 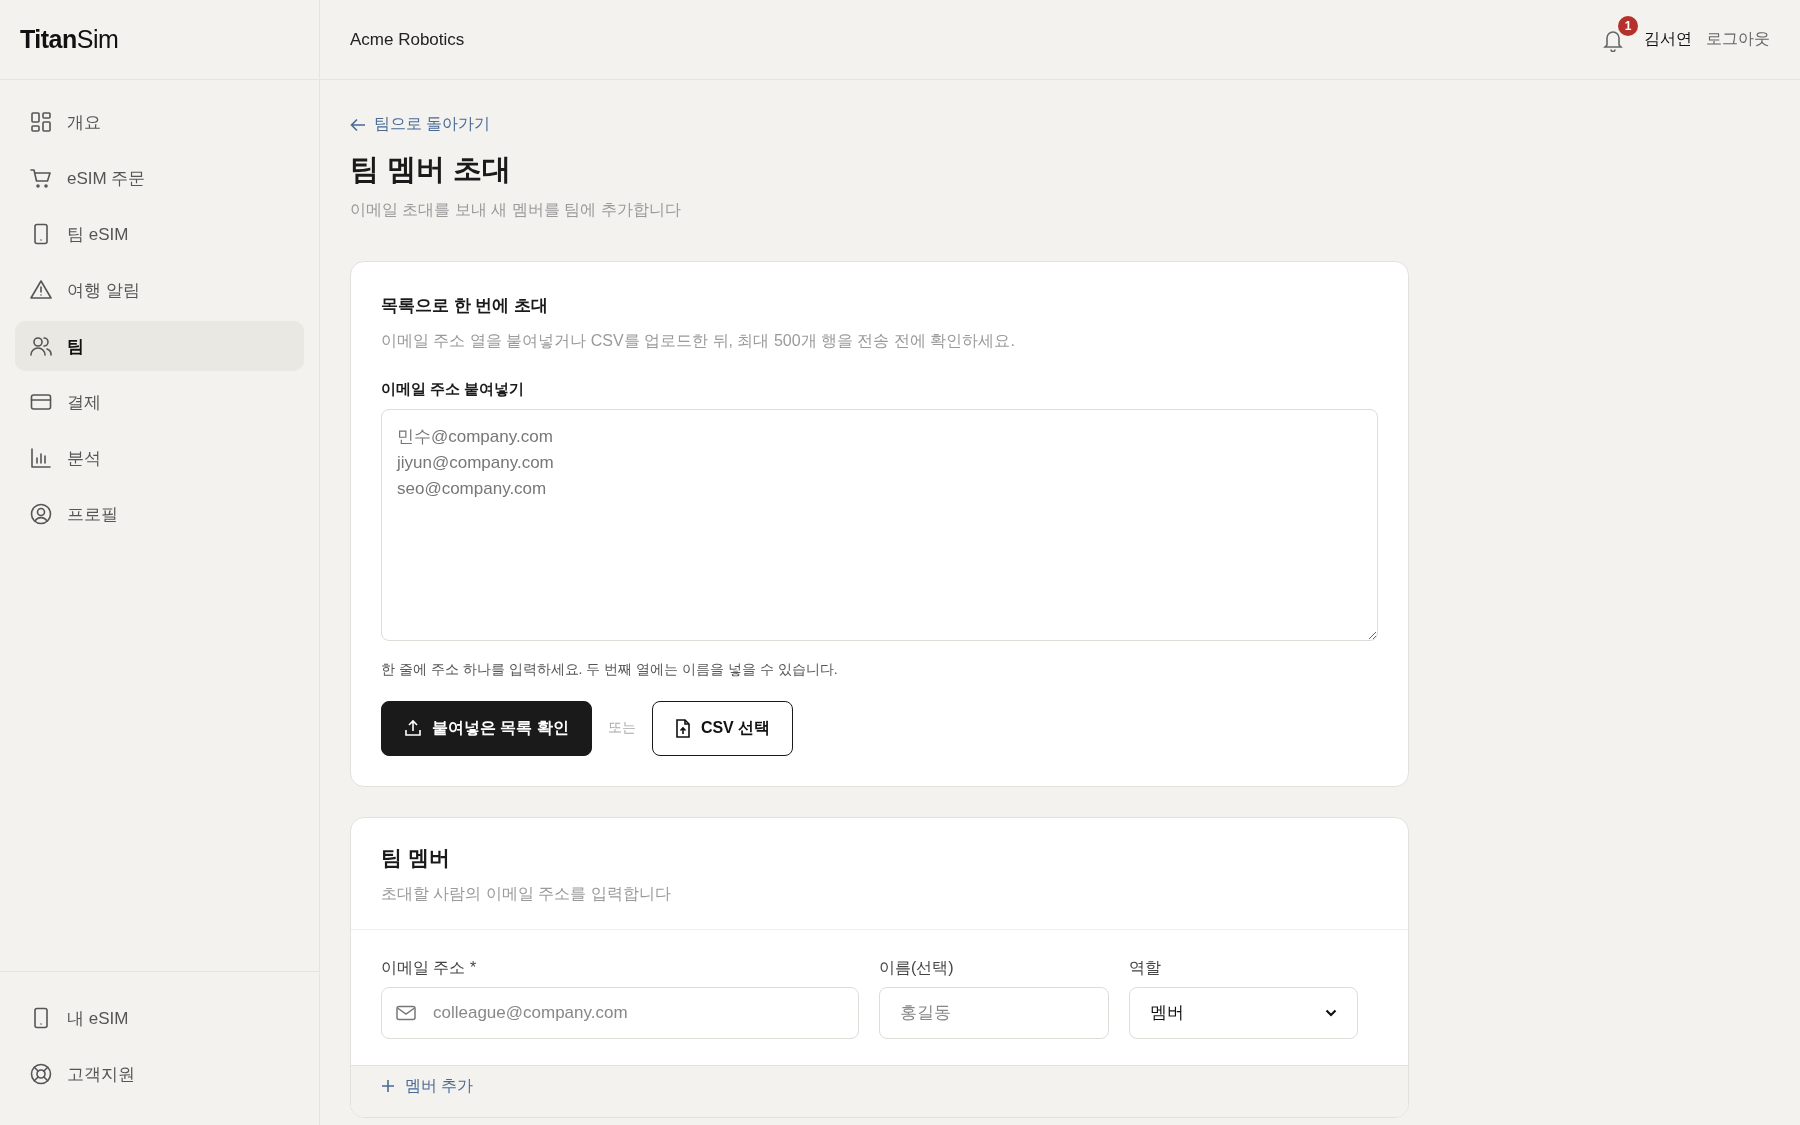 What do you see at coordinates (159, 1018) in the screenshot?
I see `nav-item: 내 eSIM` at bounding box center [159, 1018].